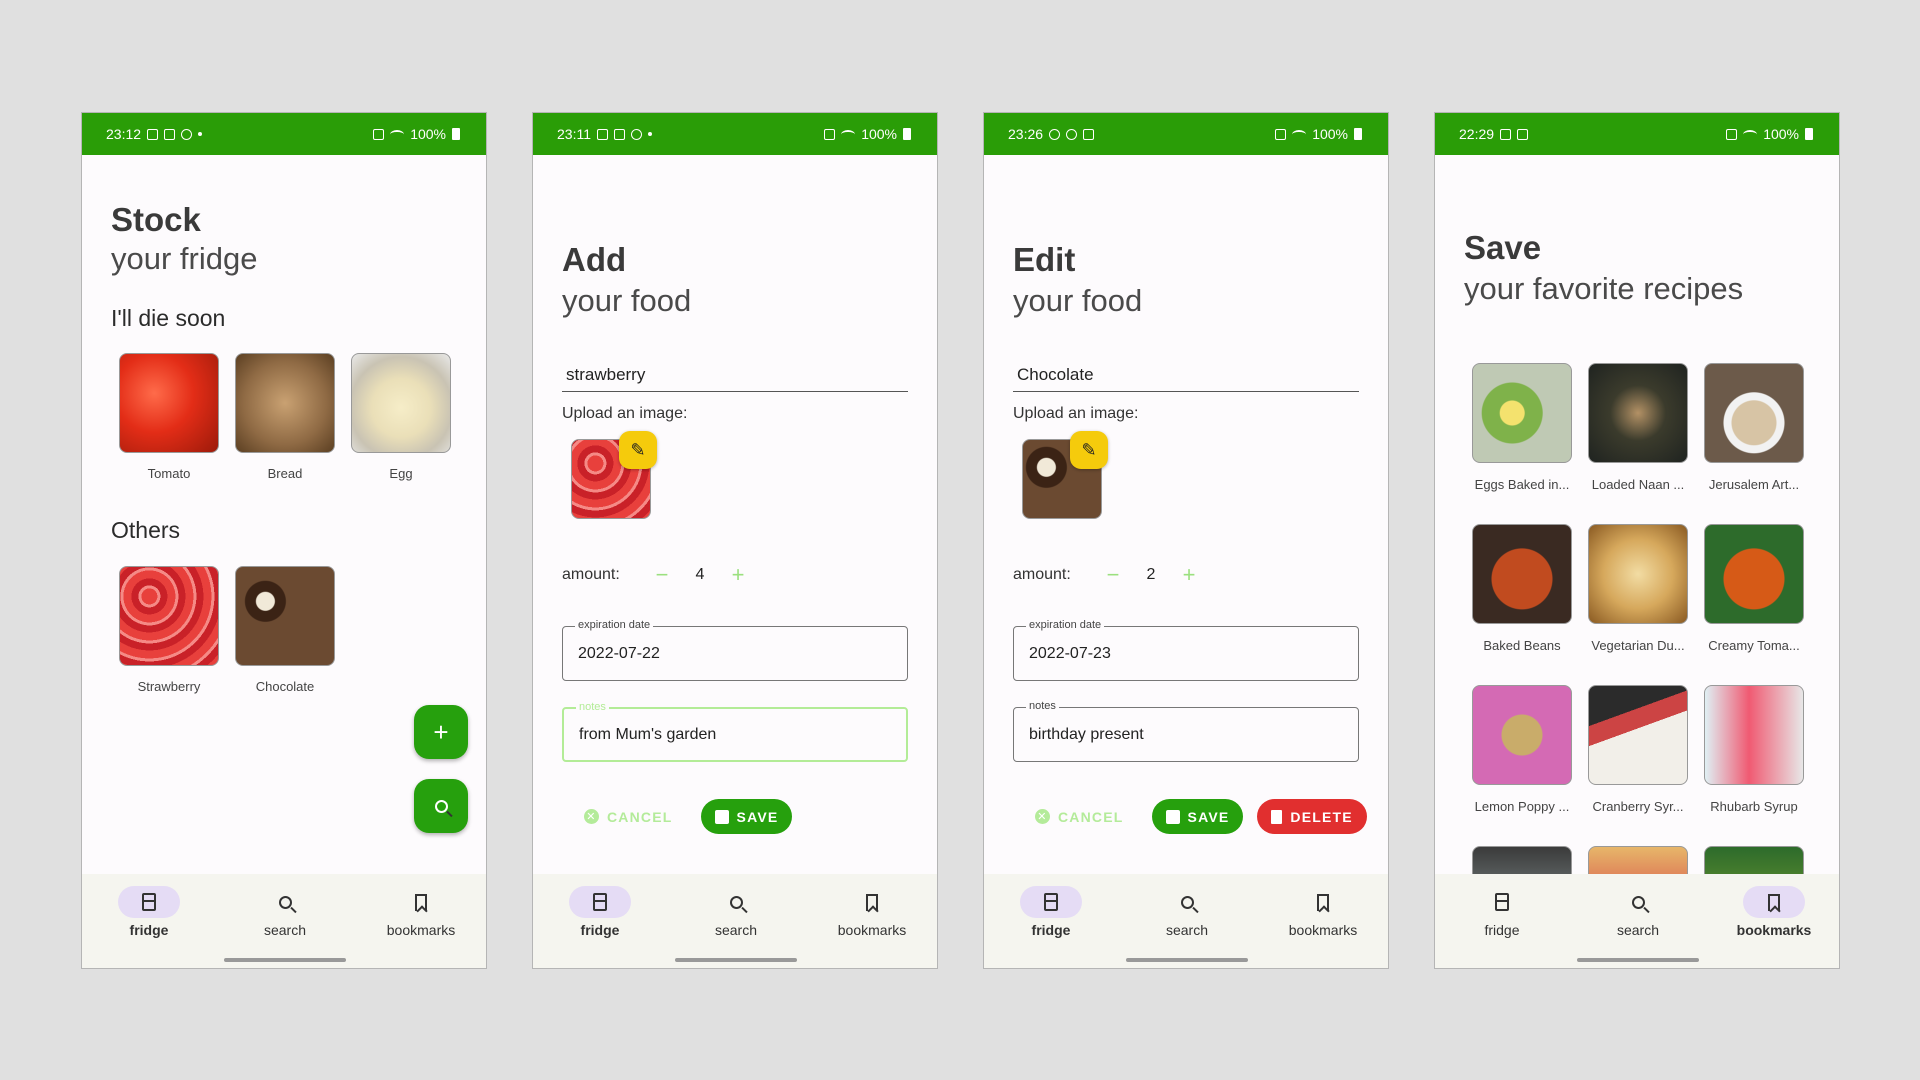 The width and height of the screenshot is (1920, 1080). I want to click on save-icon, so click(721, 816).